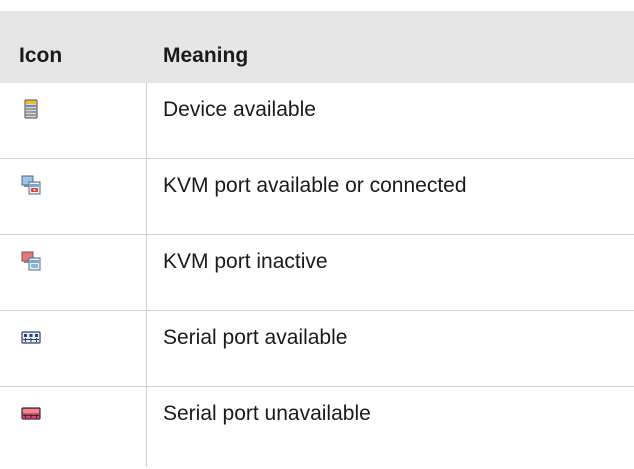 The image size is (634, 469). I want to click on meaning-column-header: Meaning, so click(206, 55).